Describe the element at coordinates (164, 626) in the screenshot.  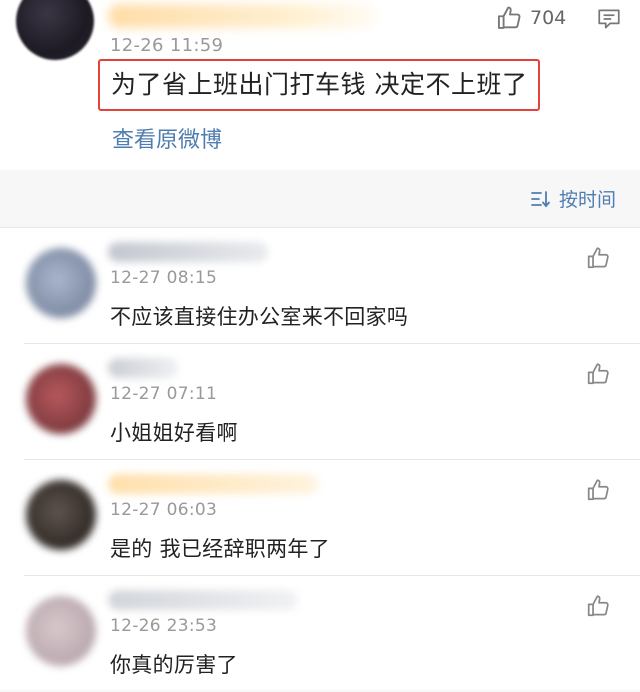
I see `comment-time: 12-26 23:53` at that location.